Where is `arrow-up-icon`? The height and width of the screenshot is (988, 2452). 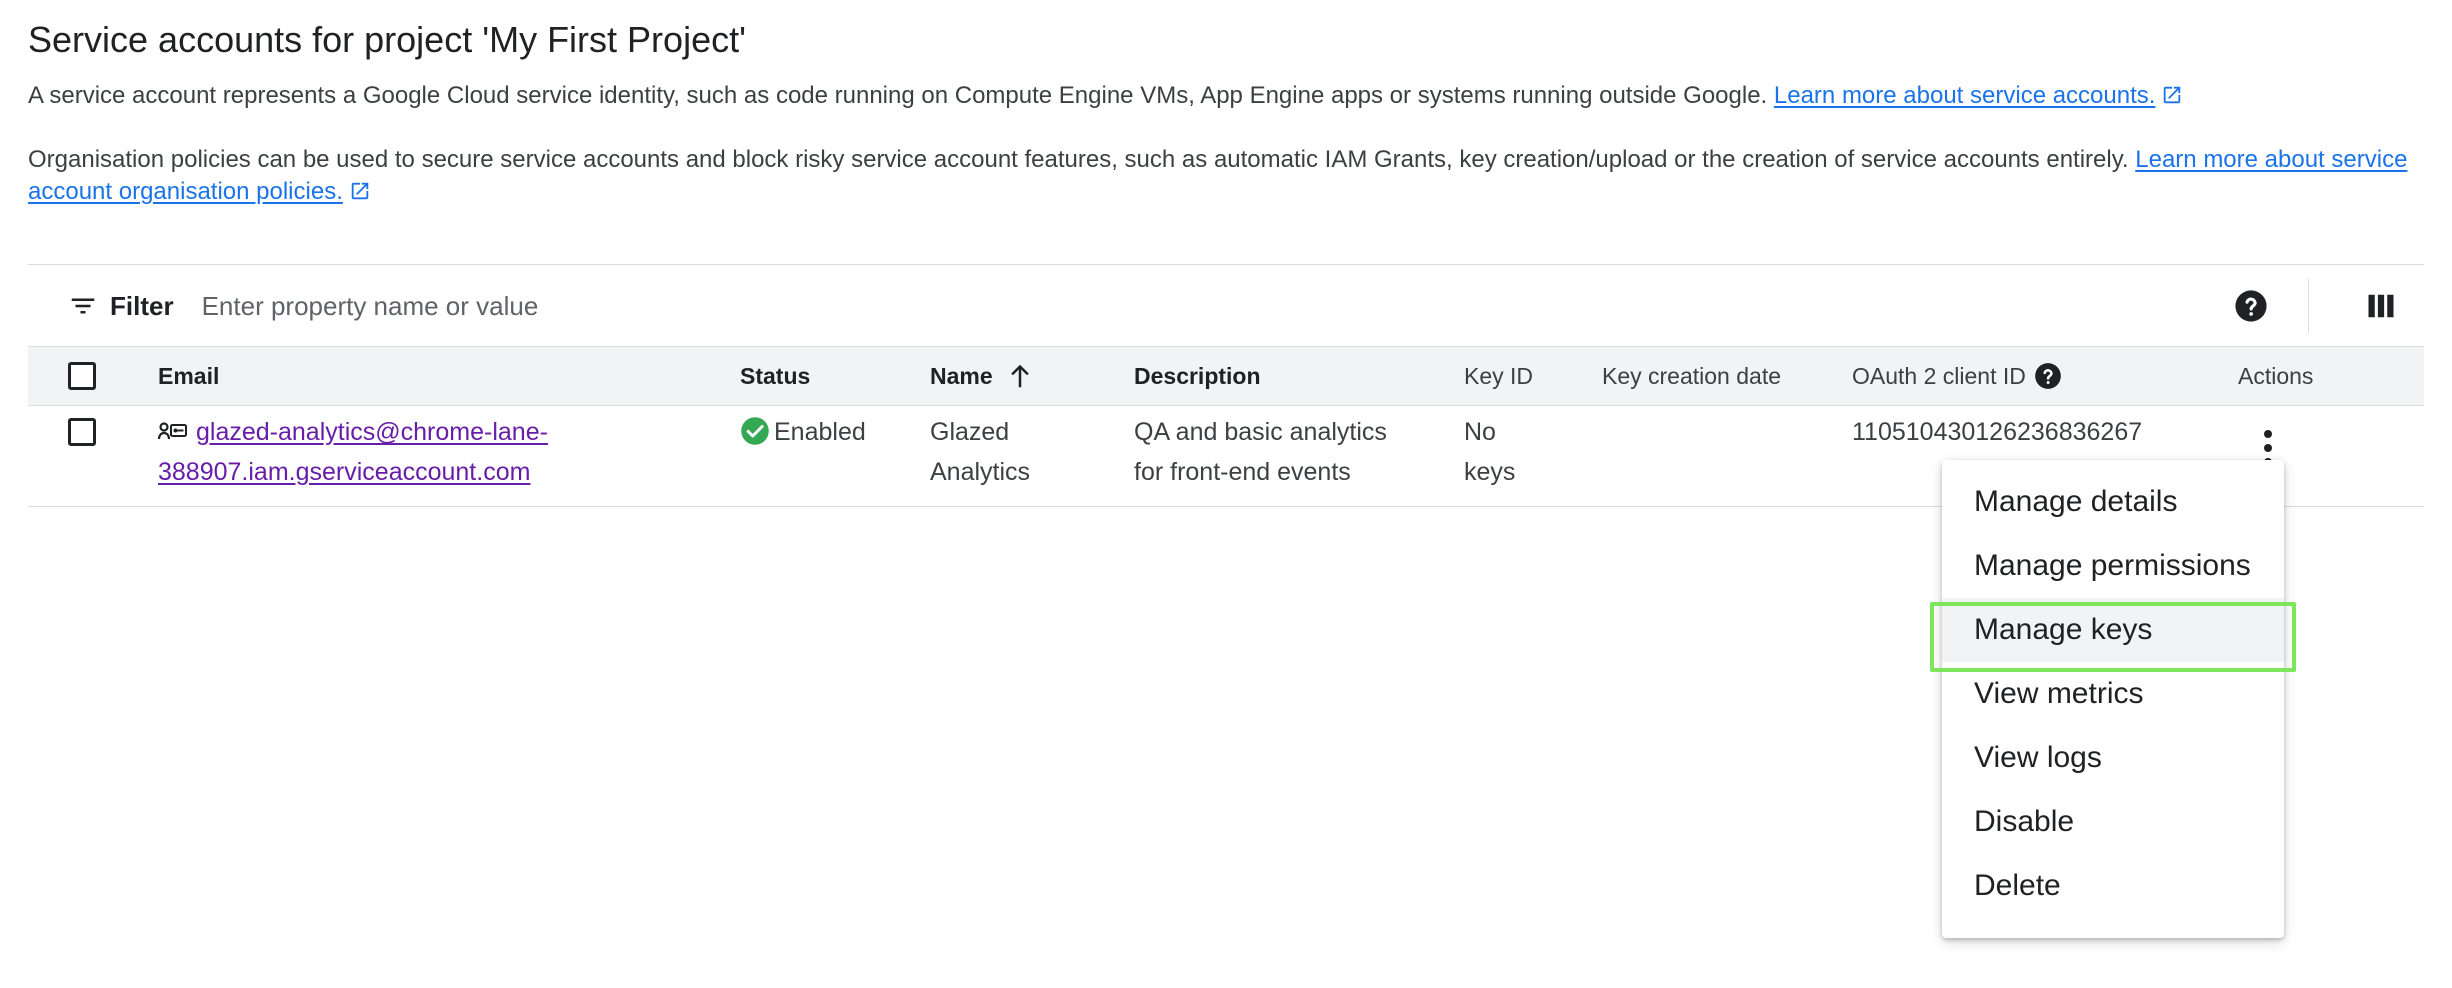
arrow-up-icon is located at coordinates (1019, 376).